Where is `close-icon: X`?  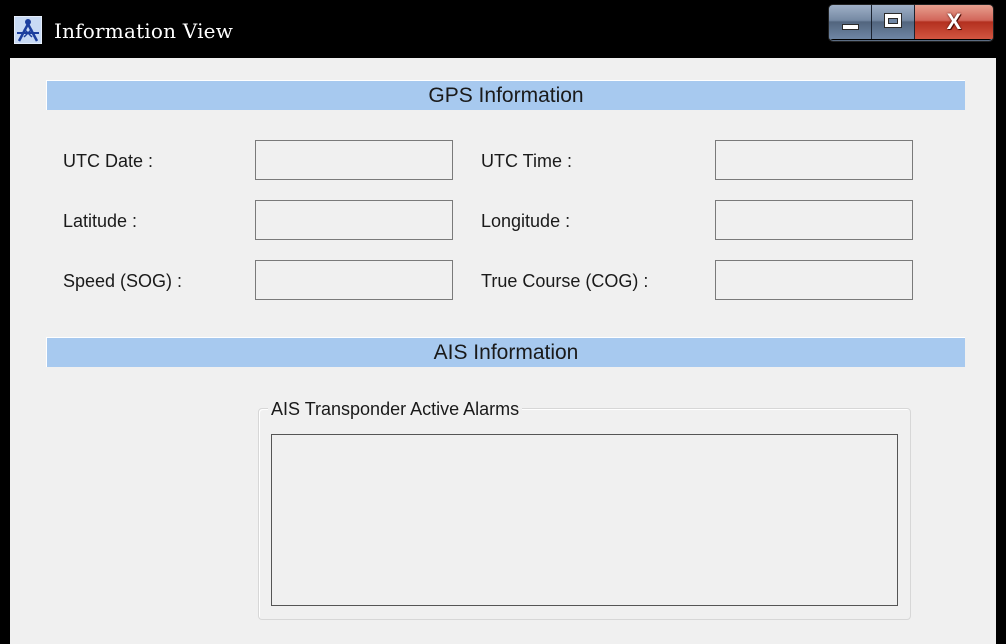
close-icon: X is located at coordinates (954, 21).